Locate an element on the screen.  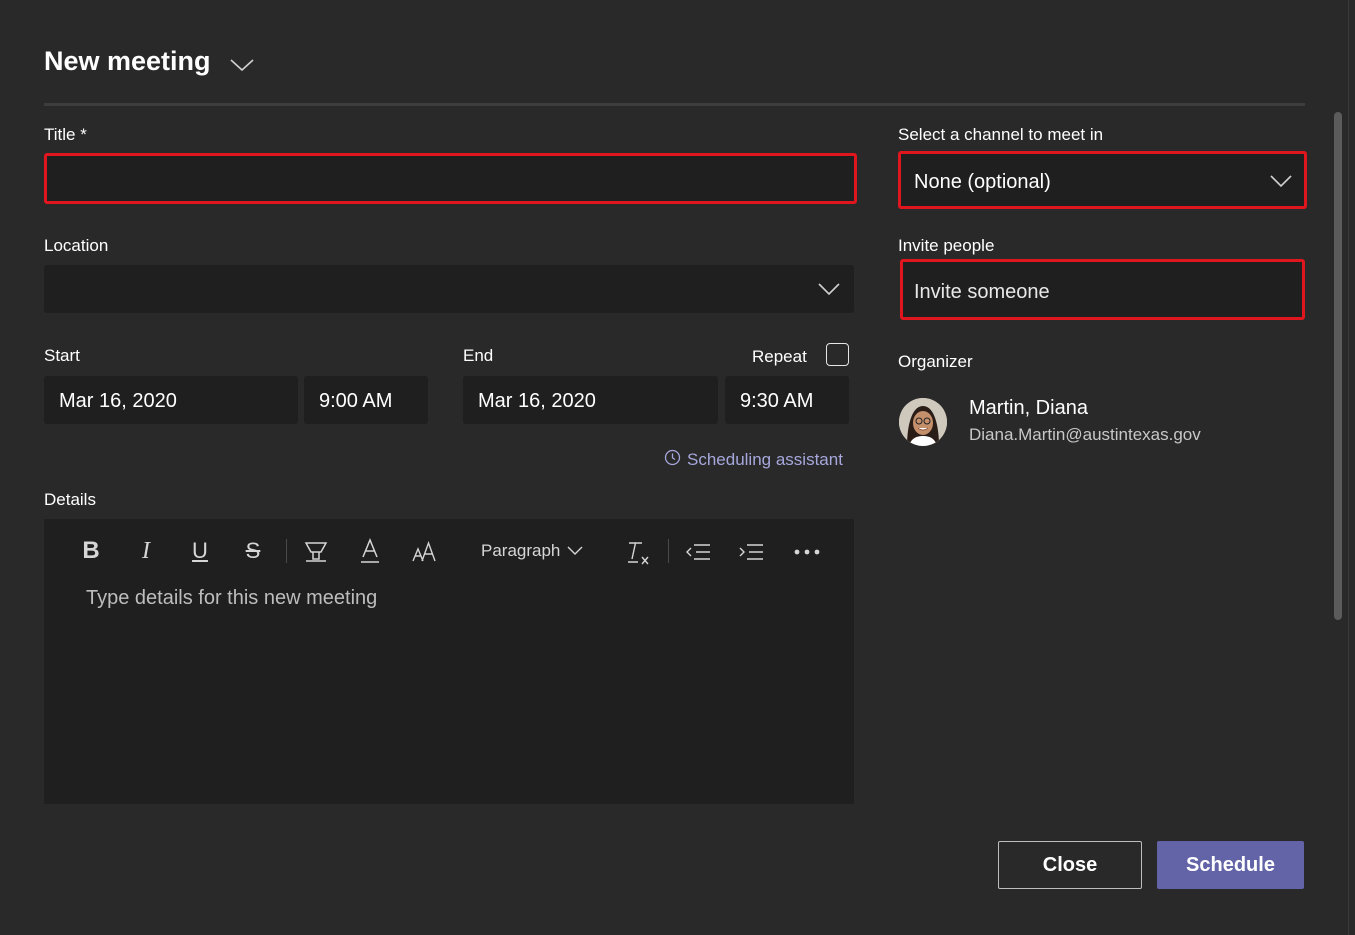
channel-dropdown: None (optional) is located at coordinates (1102, 180).